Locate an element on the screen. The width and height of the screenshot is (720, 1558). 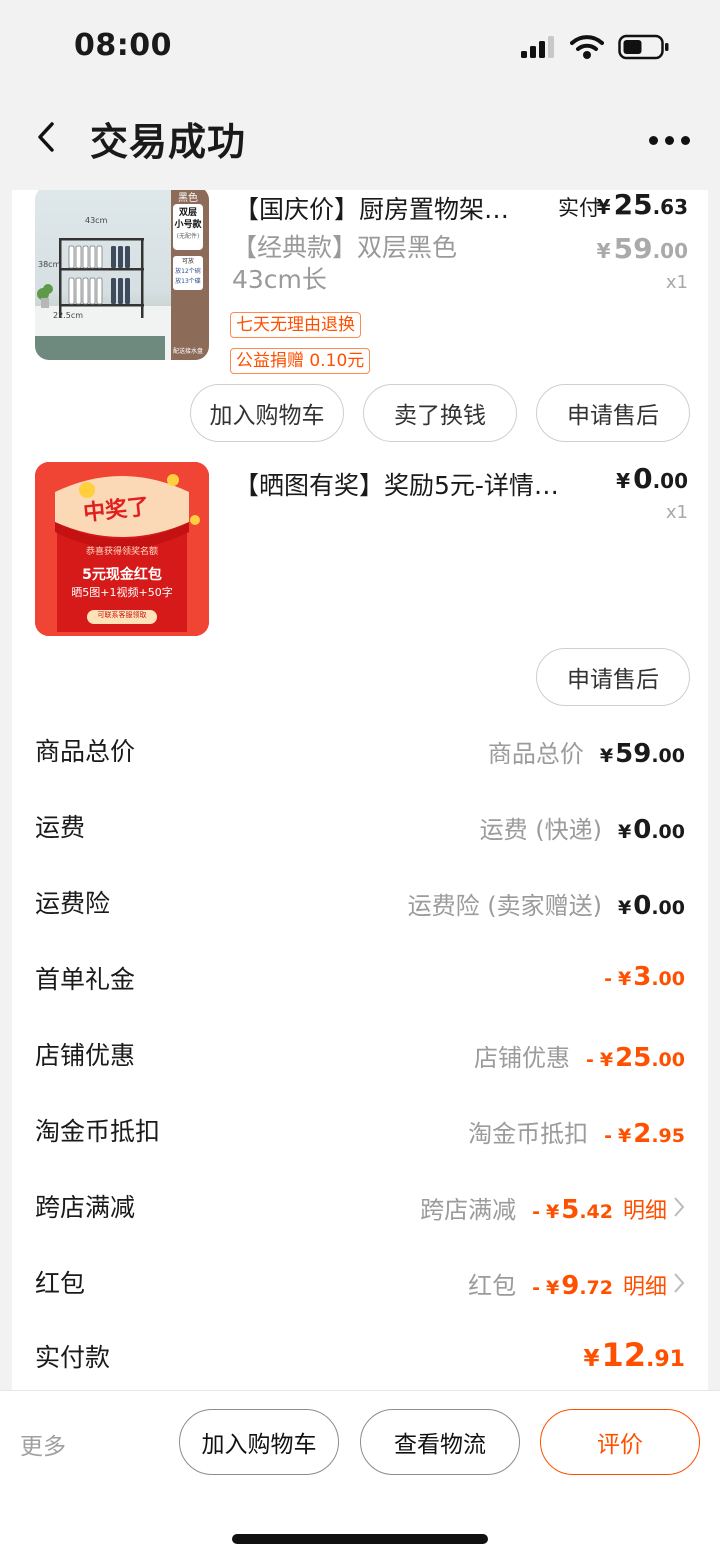
summary-amount: ¥59.00 is located at coordinates (642, 754).